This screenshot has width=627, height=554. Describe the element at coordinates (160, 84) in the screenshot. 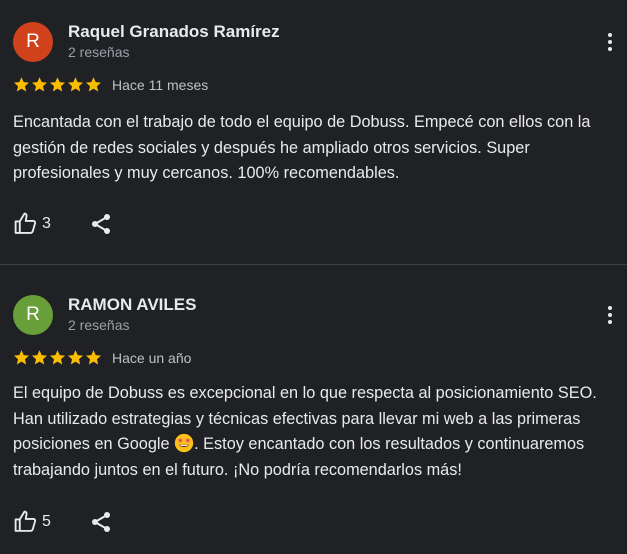

I see `review-date: Hace 11 meses` at that location.